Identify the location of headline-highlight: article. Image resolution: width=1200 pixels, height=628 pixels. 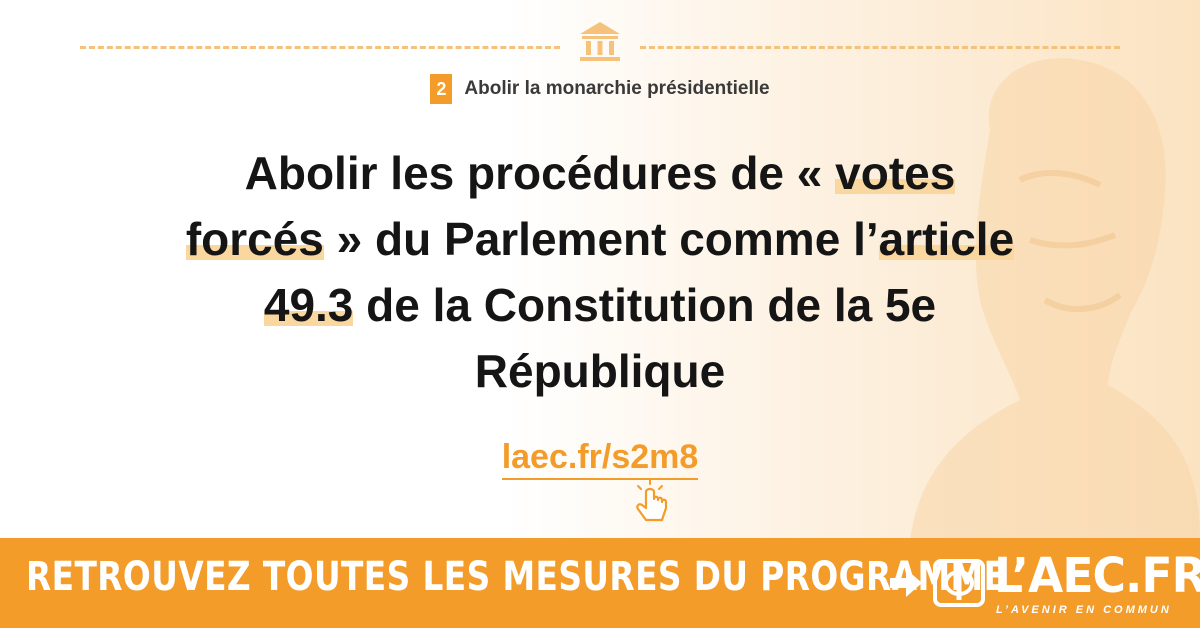
(946, 239).